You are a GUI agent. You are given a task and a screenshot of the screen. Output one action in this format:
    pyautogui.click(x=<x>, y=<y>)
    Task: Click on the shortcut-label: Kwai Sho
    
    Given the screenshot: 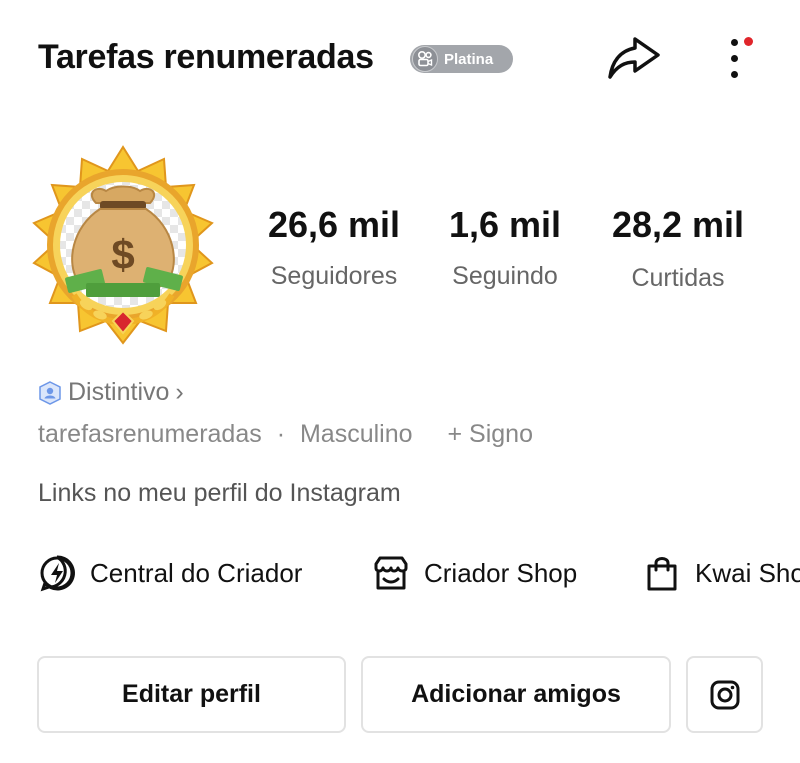 What is the action you would take?
    pyautogui.click(x=747, y=572)
    